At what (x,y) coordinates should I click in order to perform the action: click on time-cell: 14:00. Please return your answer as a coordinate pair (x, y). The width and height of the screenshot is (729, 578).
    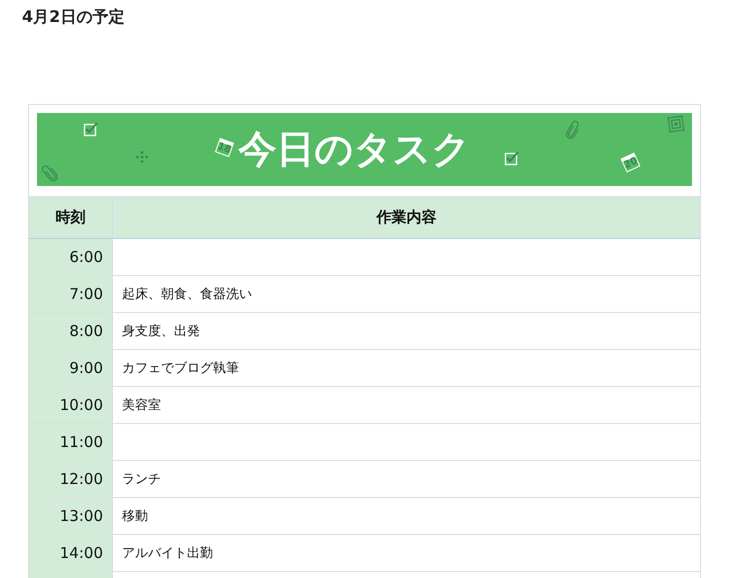
    Looking at the image, I should click on (70, 553).